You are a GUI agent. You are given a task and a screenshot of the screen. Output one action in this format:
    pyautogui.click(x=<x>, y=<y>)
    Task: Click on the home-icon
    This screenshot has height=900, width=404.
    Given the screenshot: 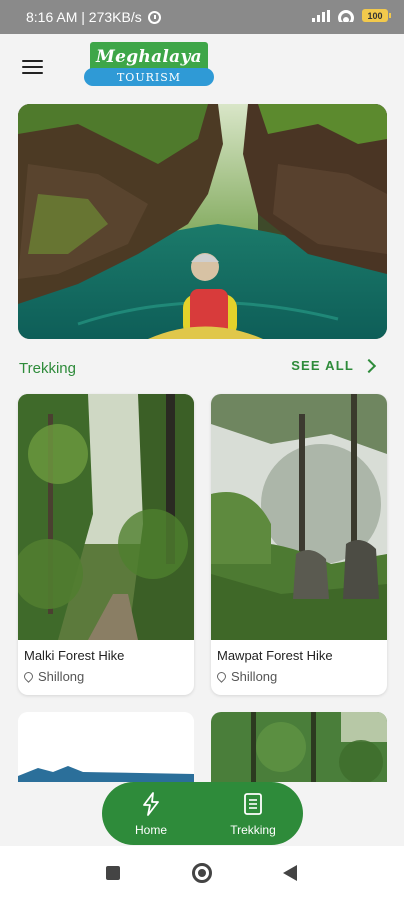 What is the action you would take?
    pyautogui.click(x=202, y=873)
    